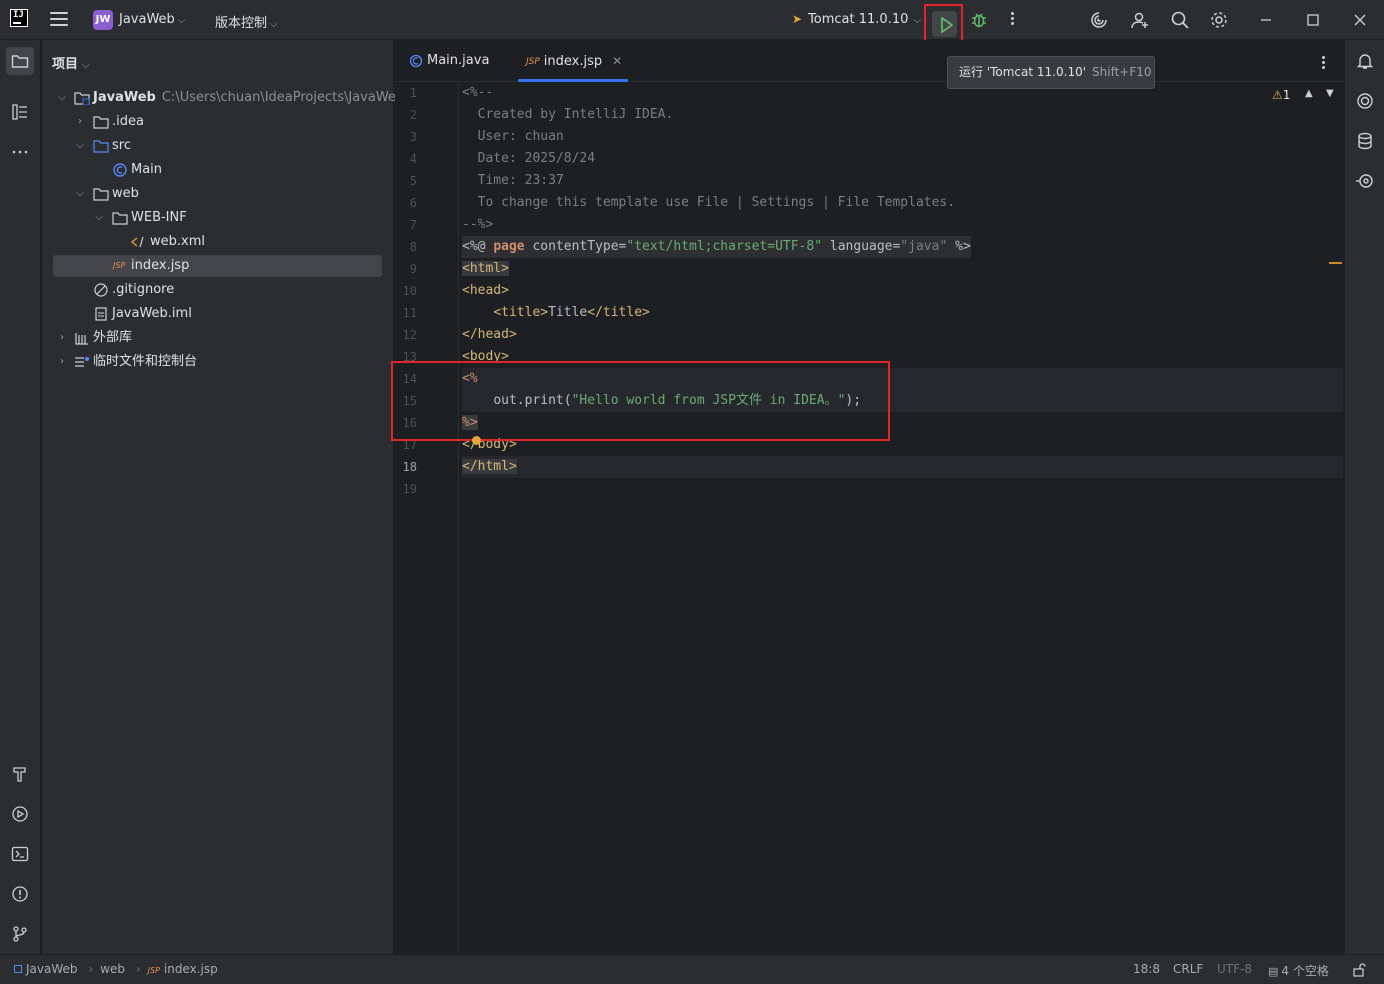 The height and width of the screenshot is (984, 1384). I want to click on code-line: --%>, so click(478, 224).